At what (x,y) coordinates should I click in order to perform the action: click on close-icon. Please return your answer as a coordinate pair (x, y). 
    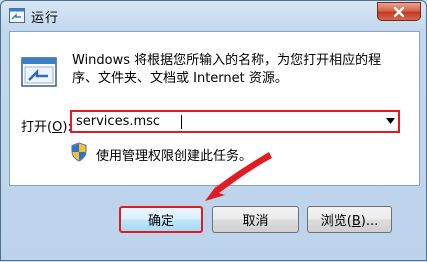
    Looking at the image, I should click on (399, 11).